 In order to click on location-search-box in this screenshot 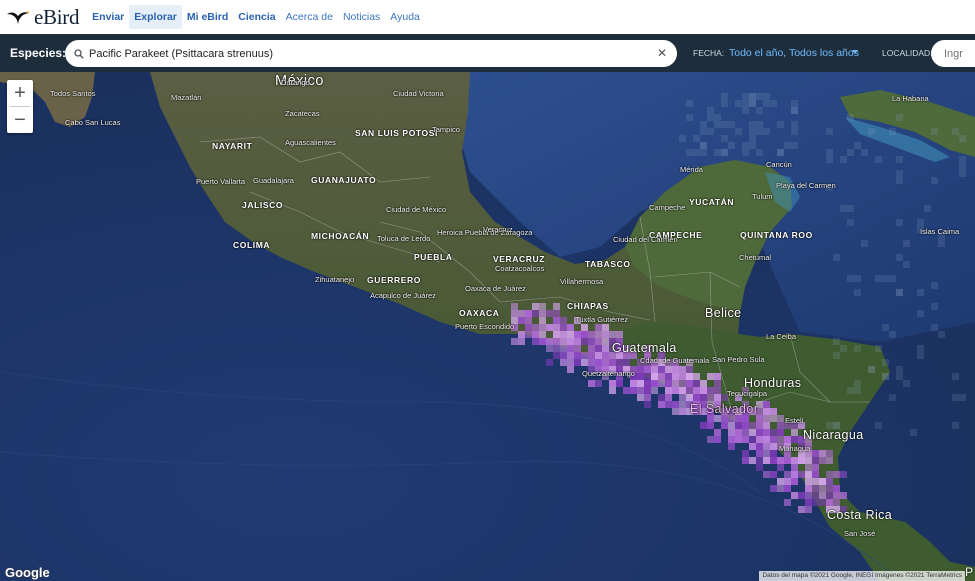, I will do `click(953, 53)`.